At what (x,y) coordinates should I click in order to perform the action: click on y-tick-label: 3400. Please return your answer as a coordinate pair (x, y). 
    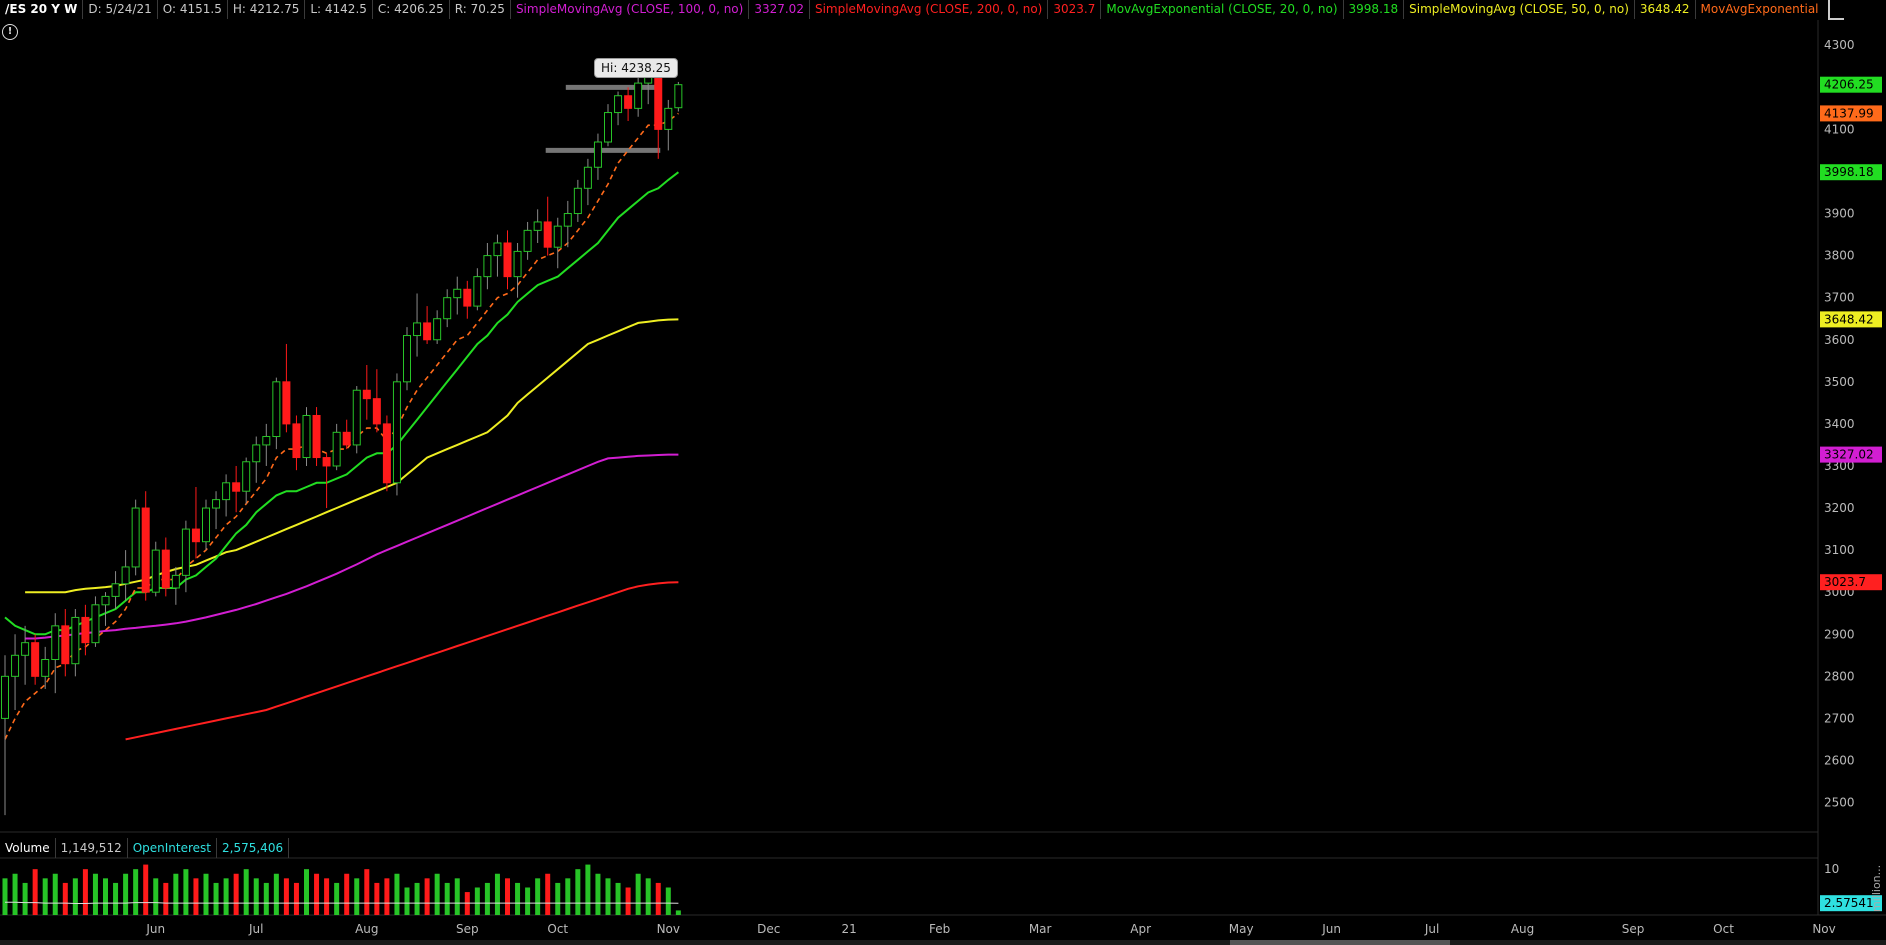
    Looking at the image, I should click on (1839, 424).